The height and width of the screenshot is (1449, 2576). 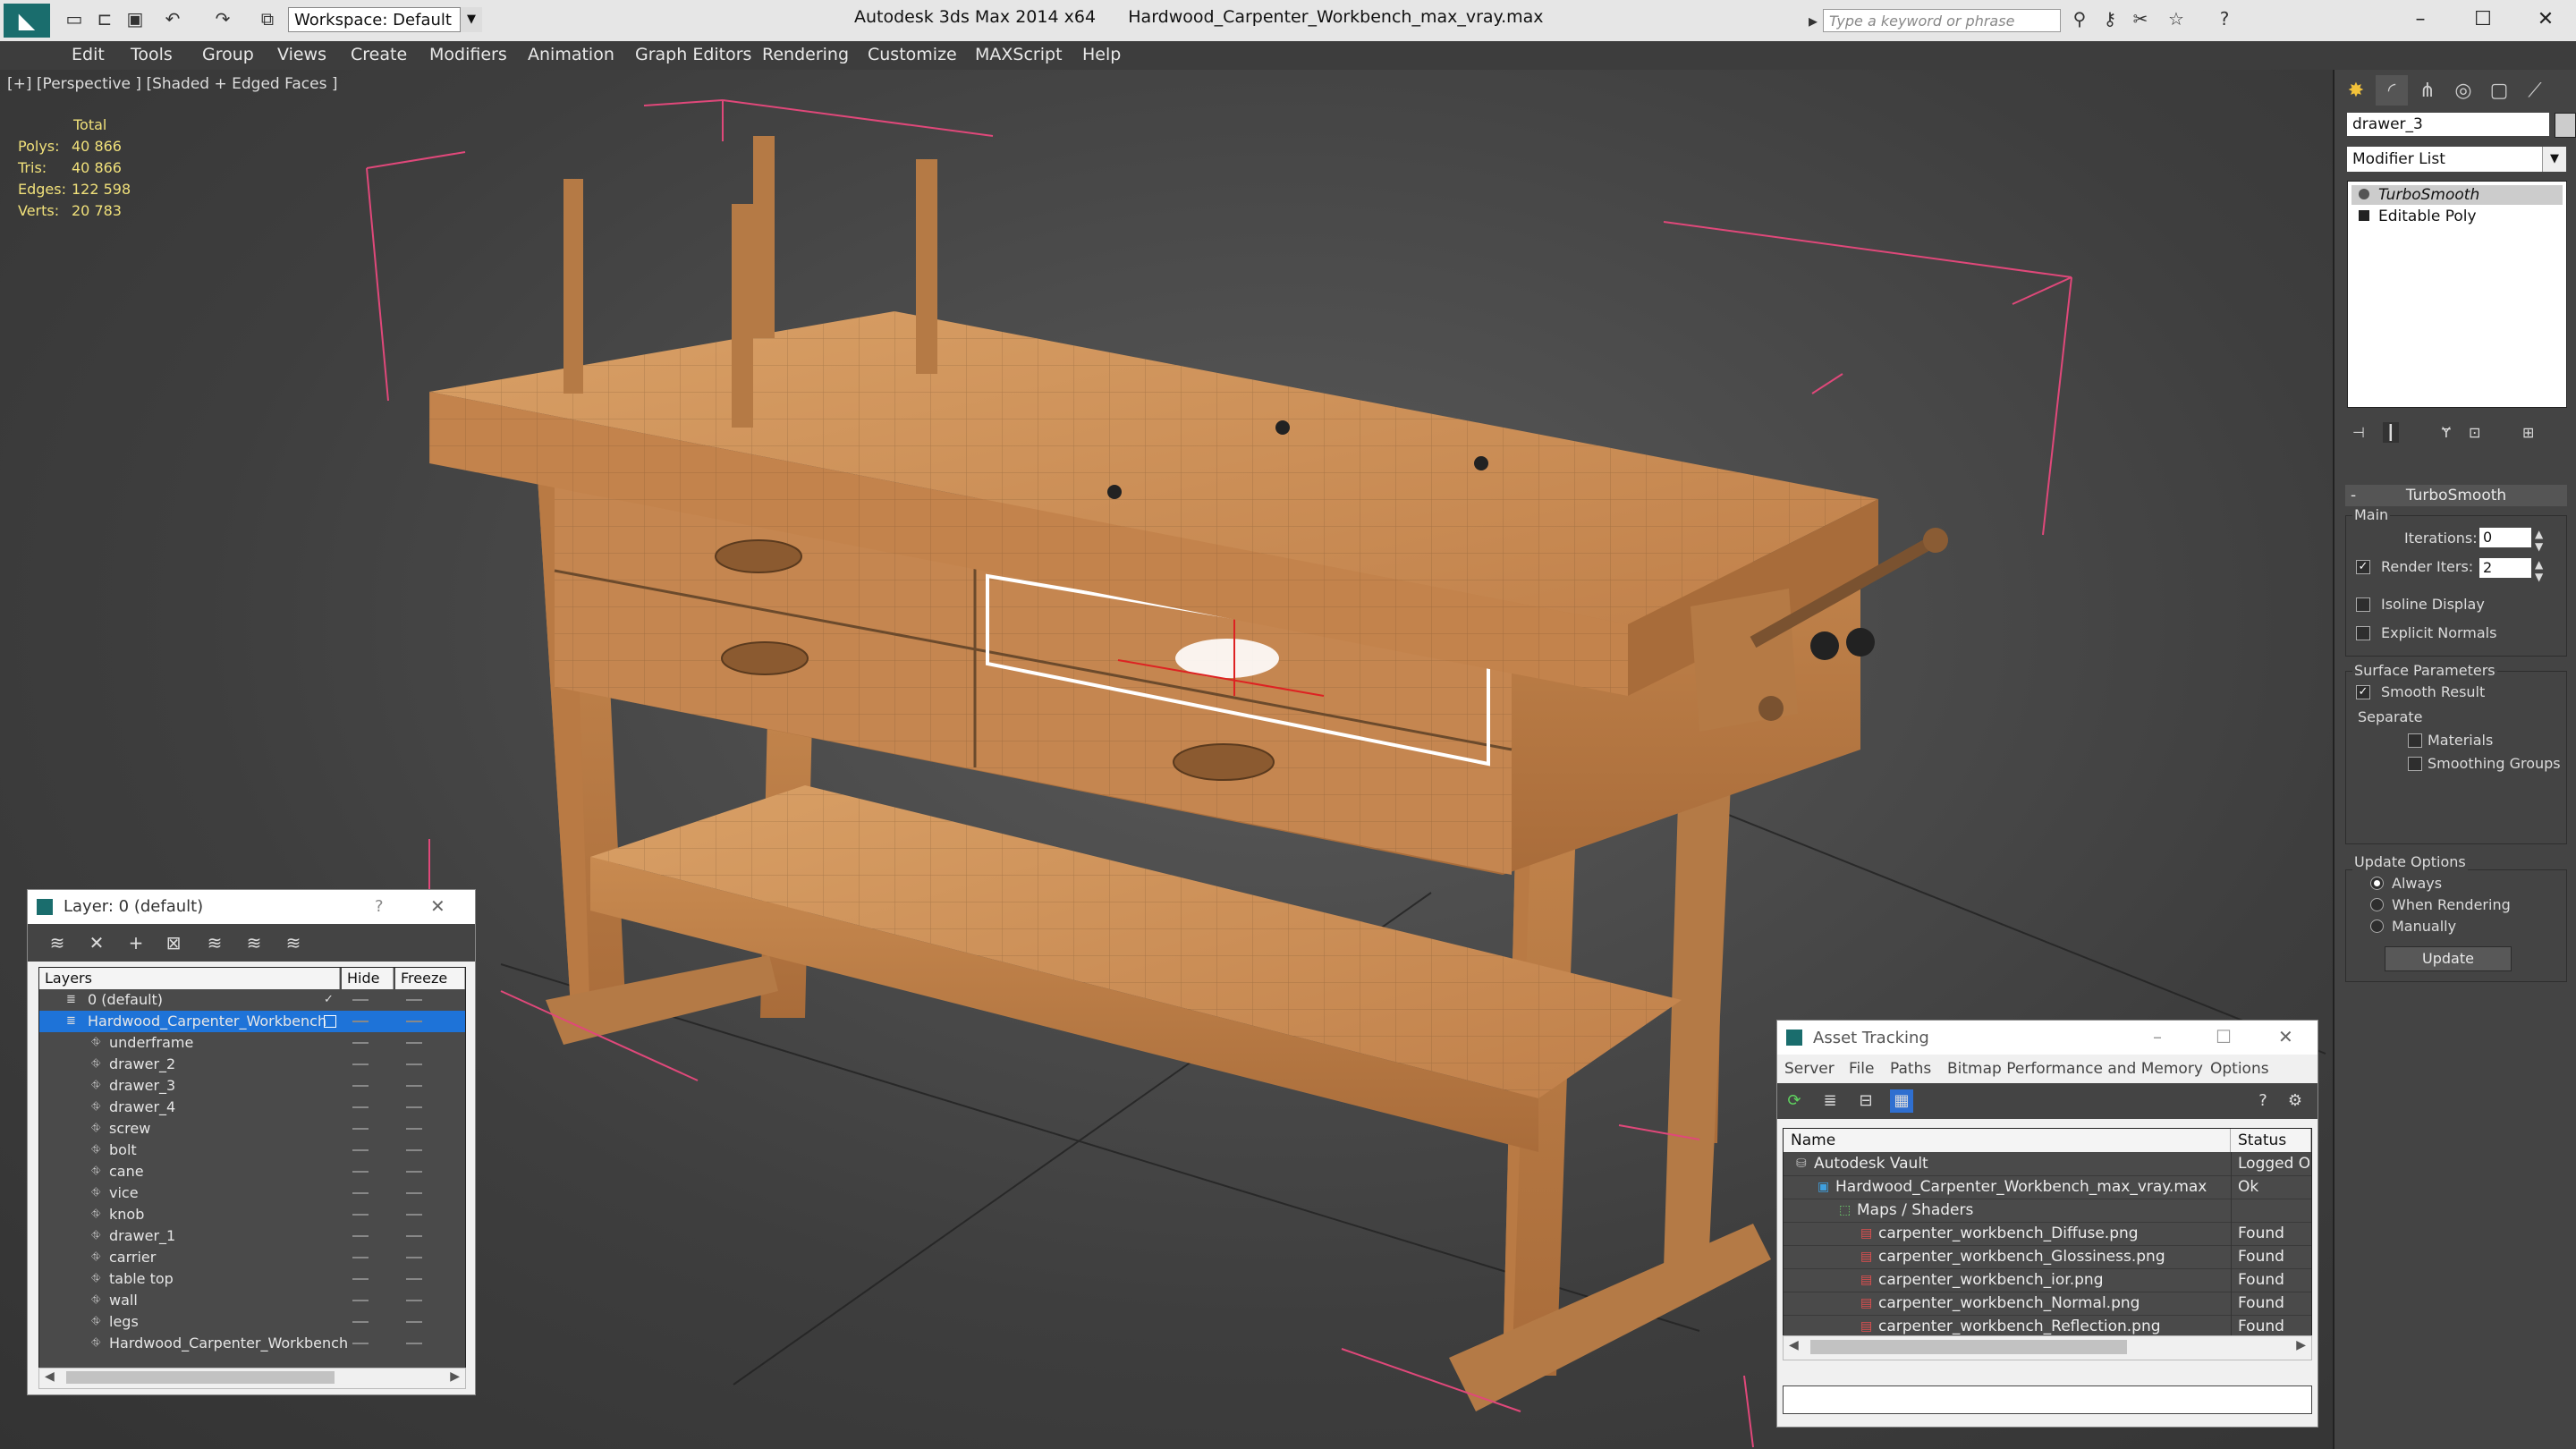 What do you see at coordinates (252, 1257) in the screenshot?
I see `layer-row: ⛗ carrier` at bounding box center [252, 1257].